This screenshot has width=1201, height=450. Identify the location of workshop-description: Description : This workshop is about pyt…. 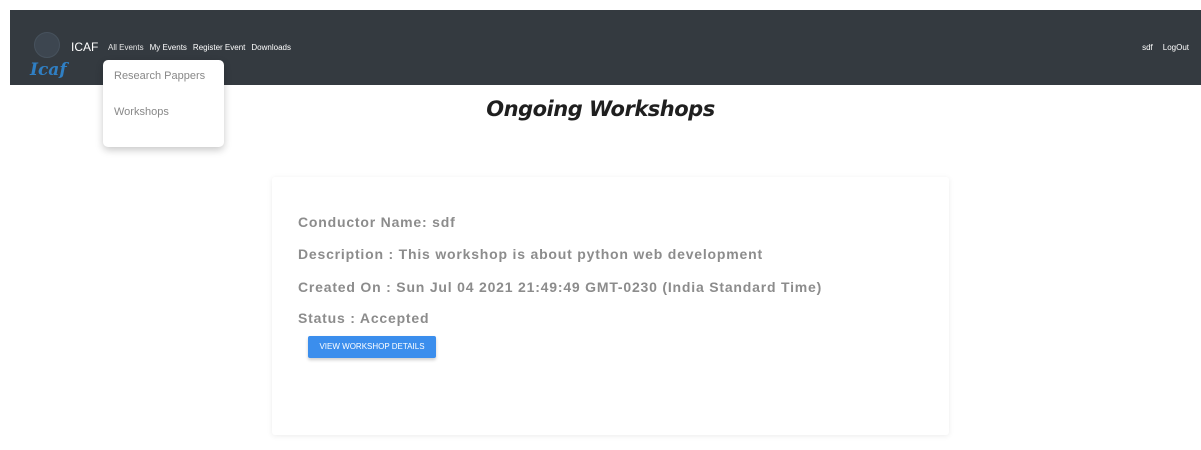
(530, 254).